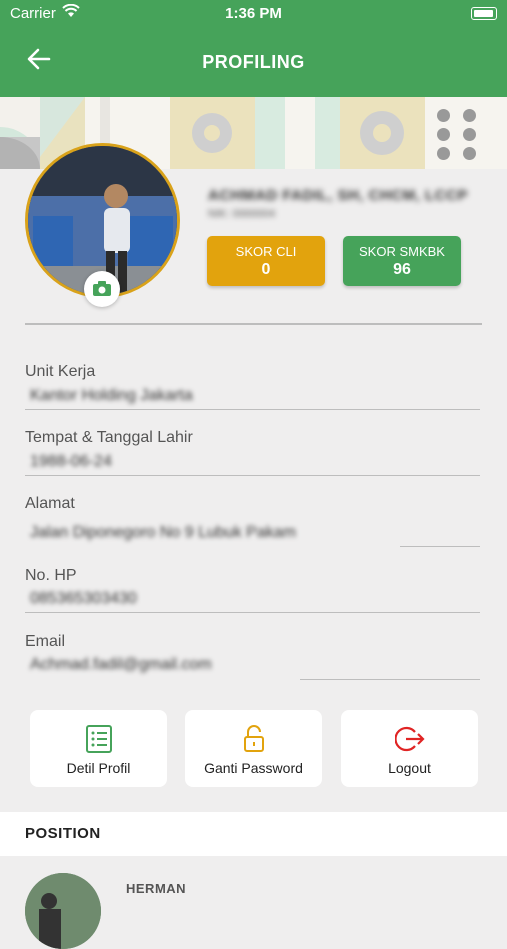  What do you see at coordinates (98, 739) in the screenshot?
I see `list-icon` at bounding box center [98, 739].